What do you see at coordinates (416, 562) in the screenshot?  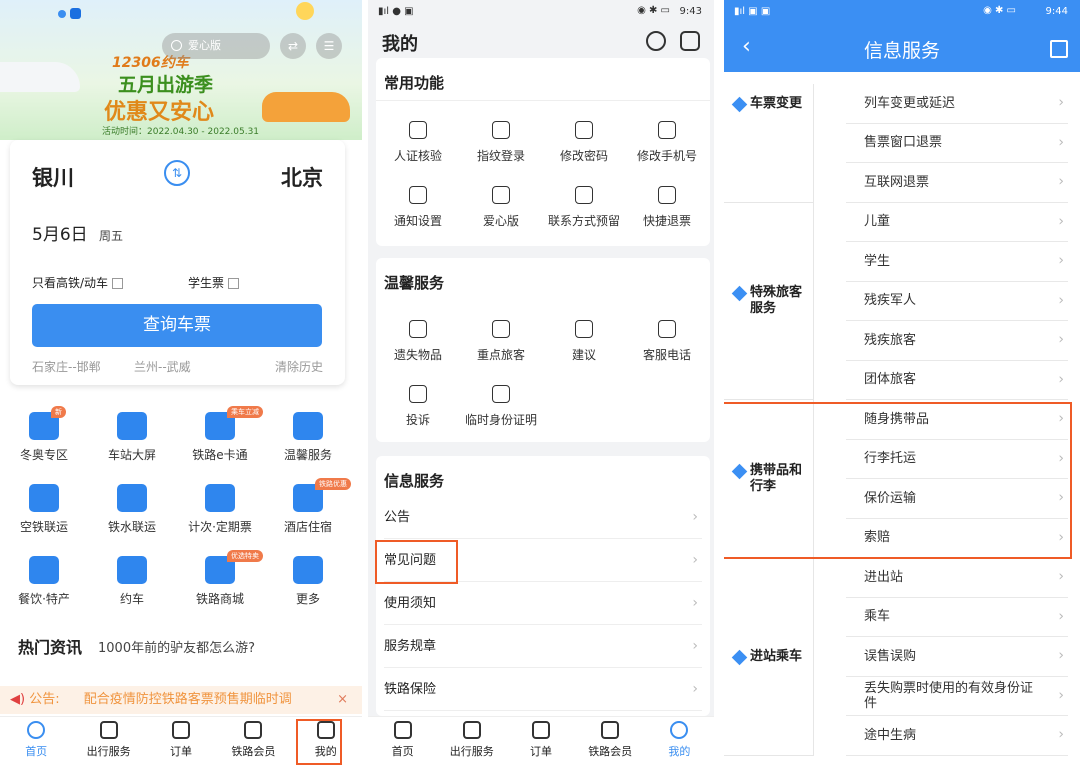 I see `highlight-box` at bounding box center [416, 562].